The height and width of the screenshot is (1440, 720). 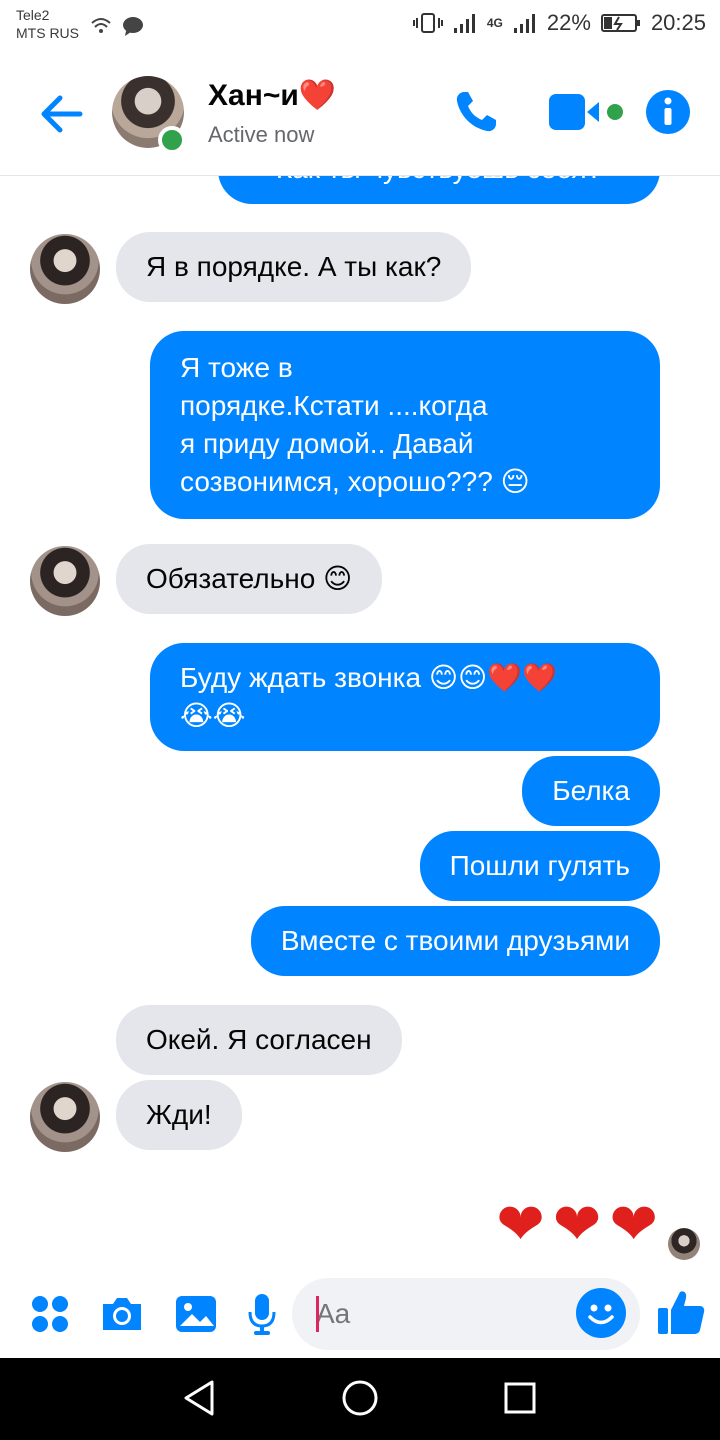 I want to click on camera-button, so click(x=122, y=1314).